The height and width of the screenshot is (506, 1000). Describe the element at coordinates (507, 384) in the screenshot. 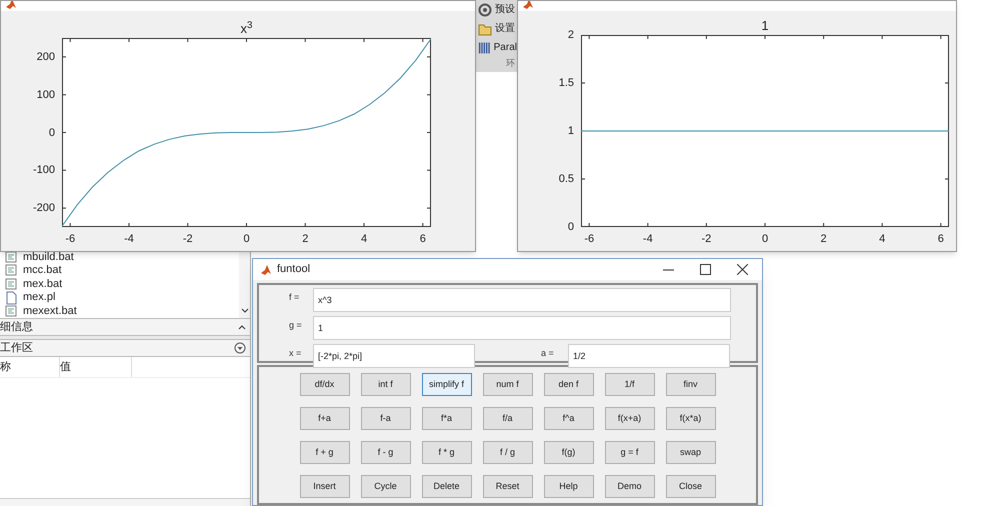

I see `function-button: num f` at that location.